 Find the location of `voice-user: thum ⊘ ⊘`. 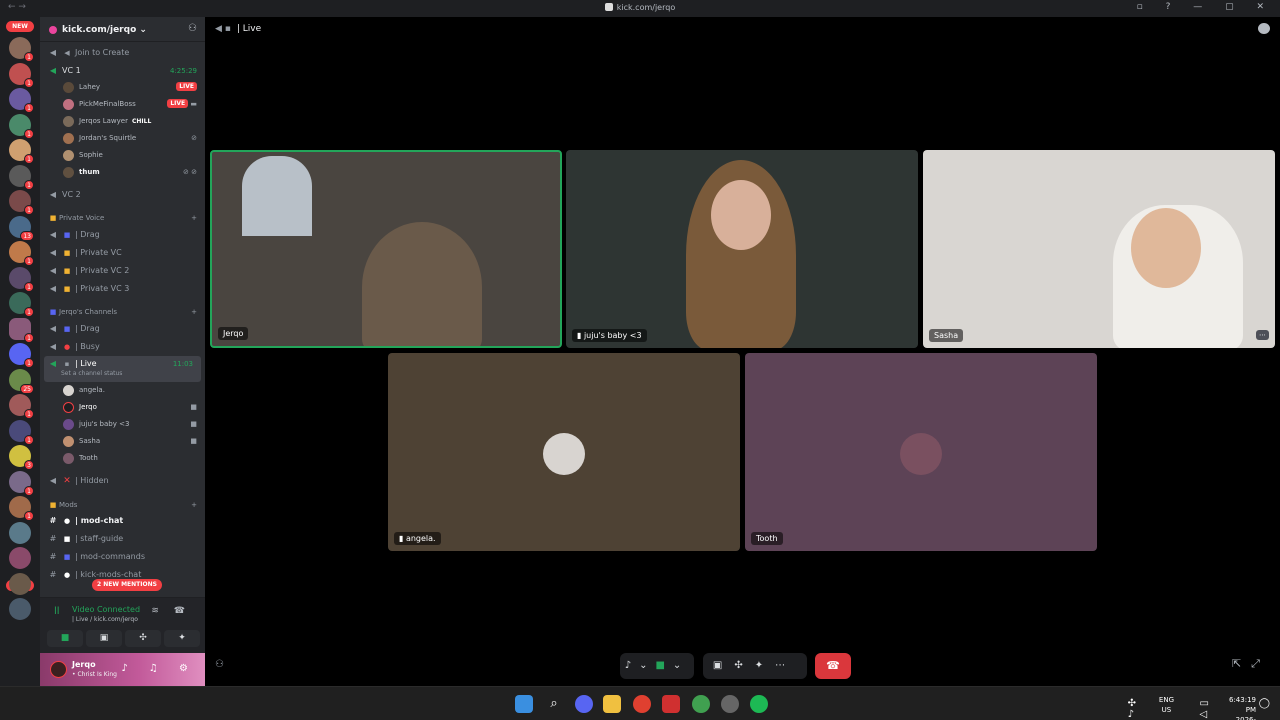

voice-user: thum ⊘ ⊘ is located at coordinates (122, 172).